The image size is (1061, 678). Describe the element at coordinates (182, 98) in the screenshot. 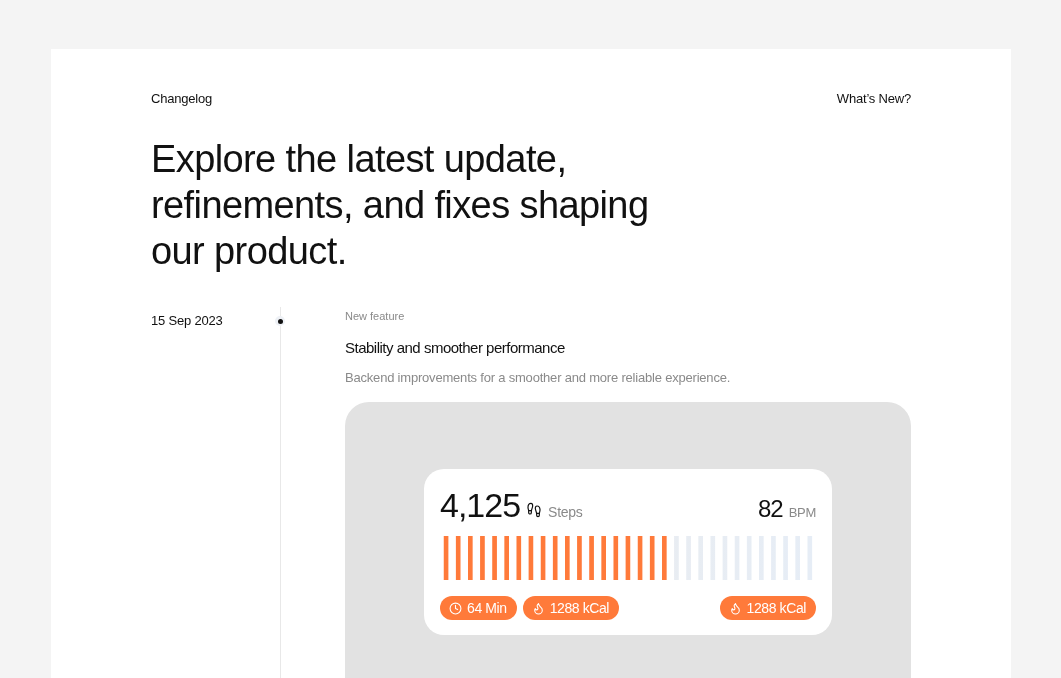

I see `page-title: Changelog` at that location.